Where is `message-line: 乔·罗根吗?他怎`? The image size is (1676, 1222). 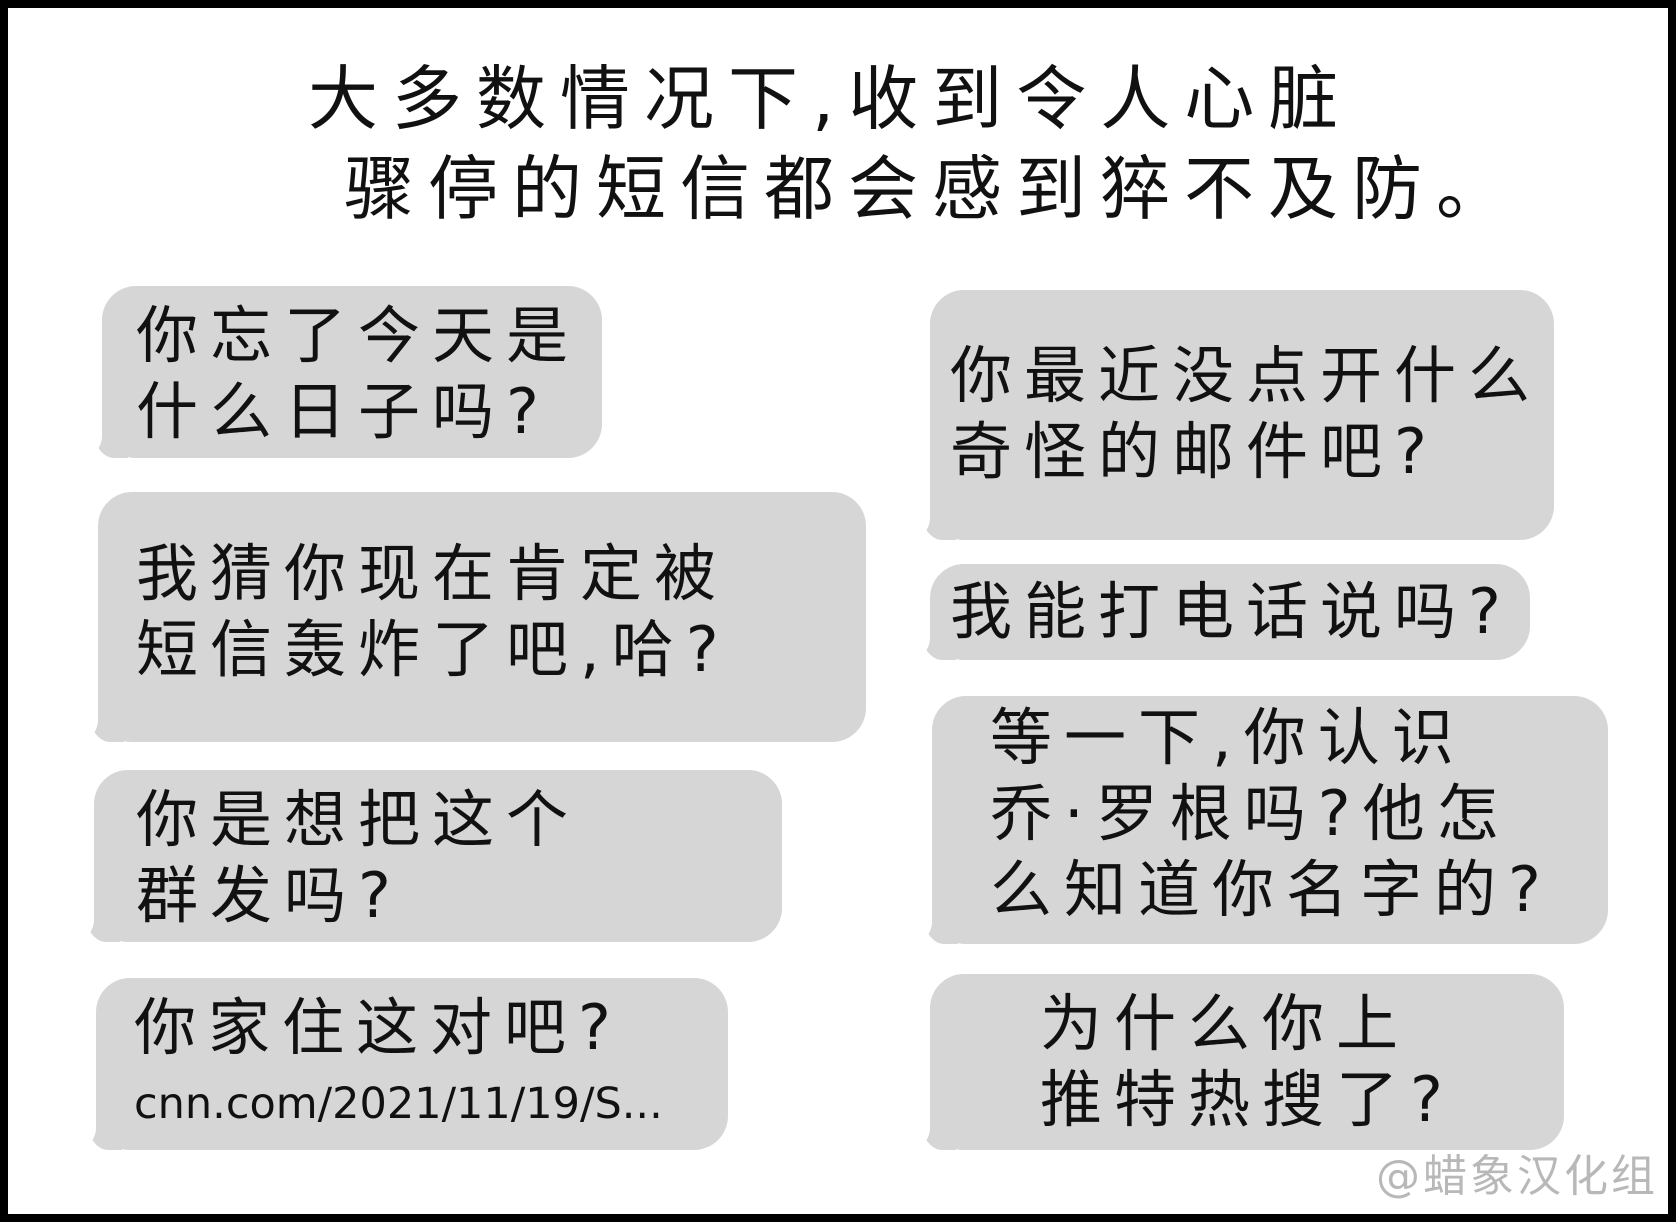 message-line: 乔·罗根吗?他怎 is located at coordinates (1250, 813).